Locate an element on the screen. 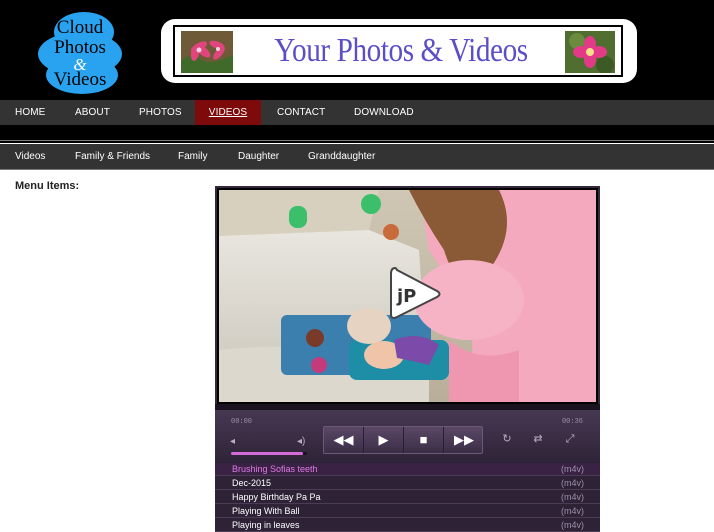  playlist-item: Playing With Ball (m4v) is located at coordinates (407, 511).